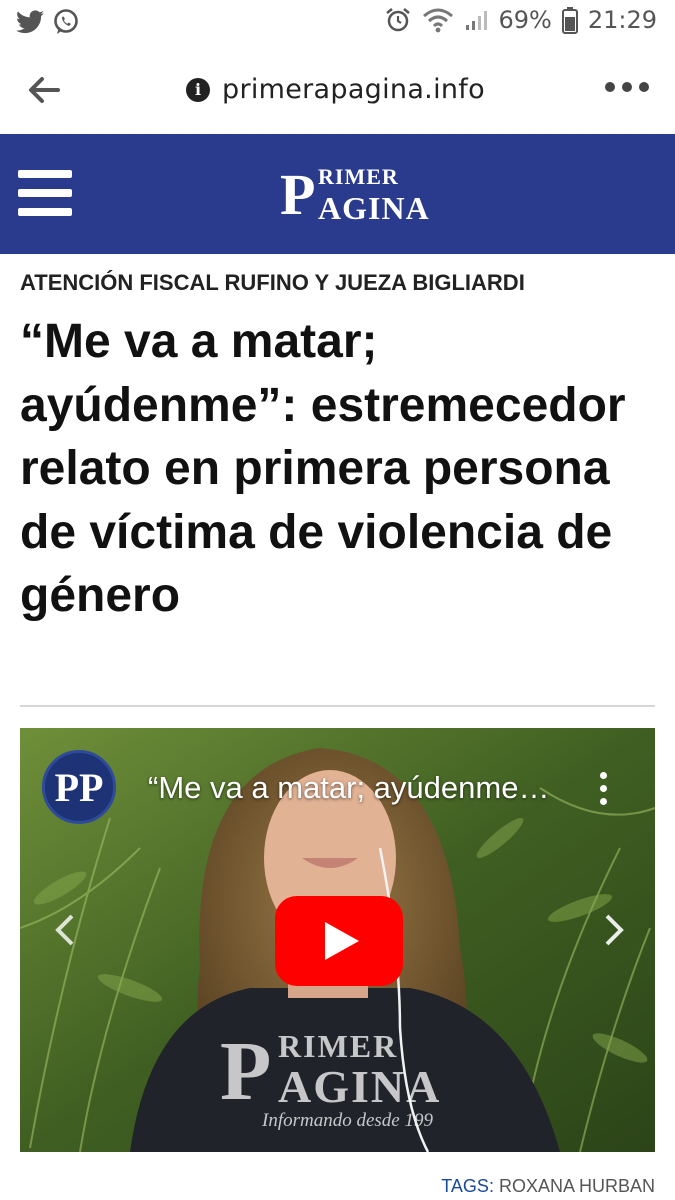 This screenshot has width=675, height=1200. I want to click on twitter-icon, so click(30, 22).